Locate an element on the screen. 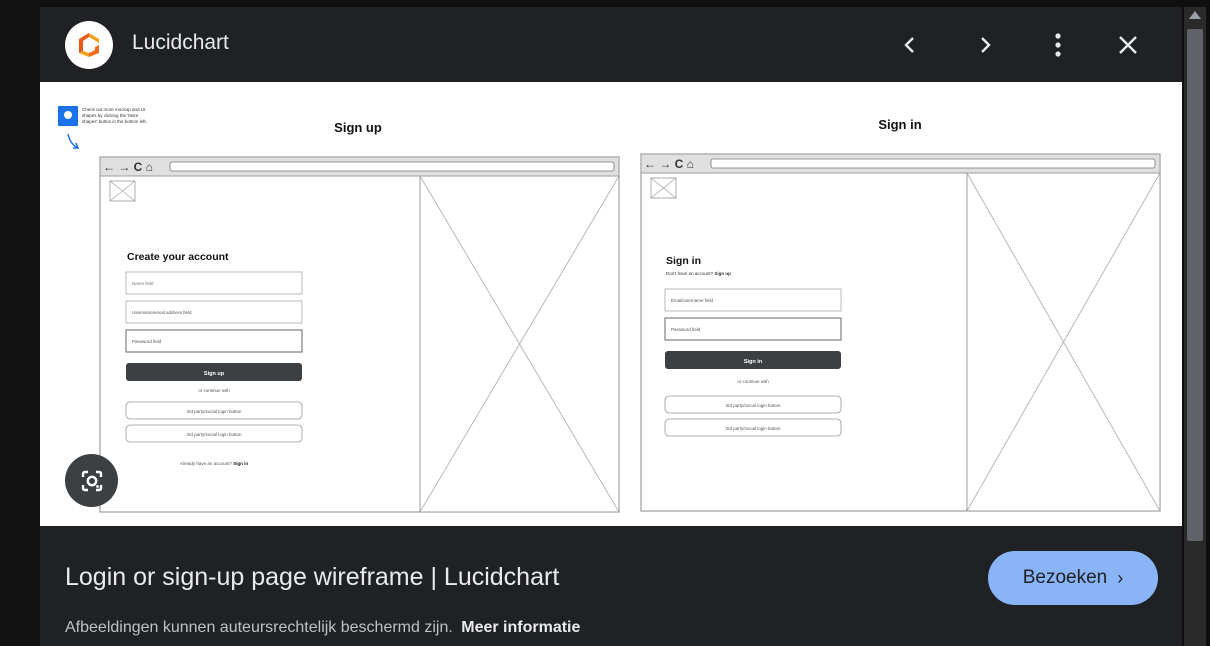 The image size is (1210, 646). left-background is located at coordinates (20, 323).